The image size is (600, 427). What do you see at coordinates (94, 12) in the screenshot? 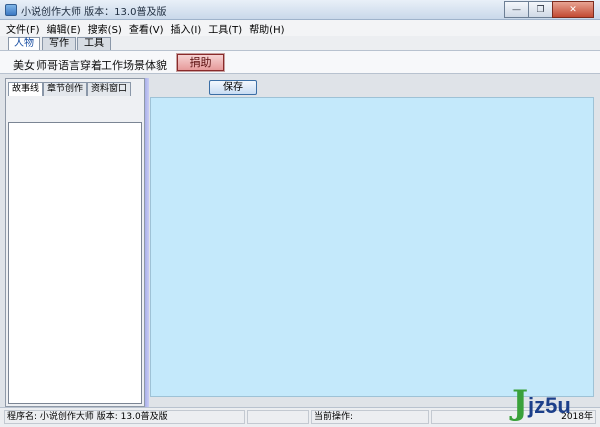
I see `window-title: 小说创作大师 版本：13.0普及版` at bounding box center [94, 12].